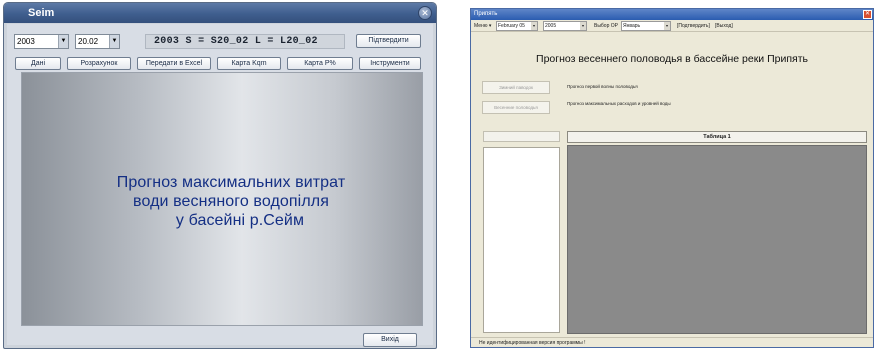 The width and height of the screenshot is (877, 356). Describe the element at coordinates (717, 137) in the screenshot. I see `table-header: Таблица 1` at that location.